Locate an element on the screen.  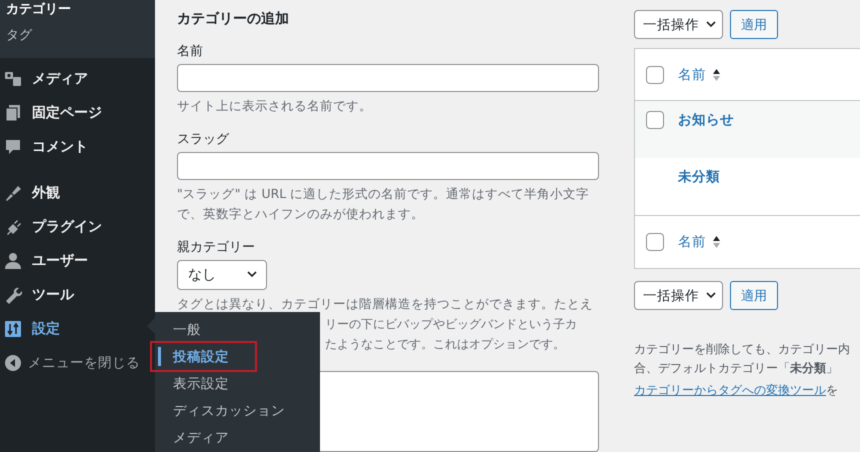
flyout-menu-item: ディスカッション is located at coordinates (220, 410).